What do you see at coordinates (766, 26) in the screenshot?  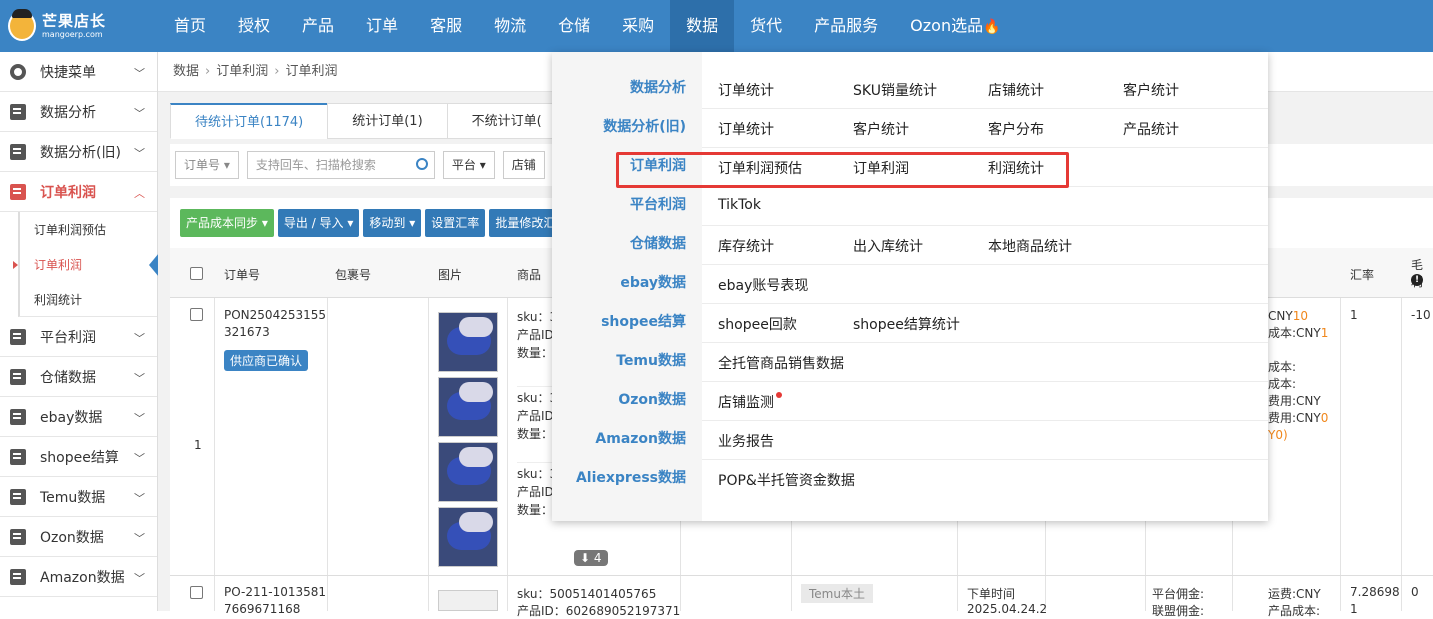 I see `nav-forwarding: 货代` at bounding box center [766, 26].